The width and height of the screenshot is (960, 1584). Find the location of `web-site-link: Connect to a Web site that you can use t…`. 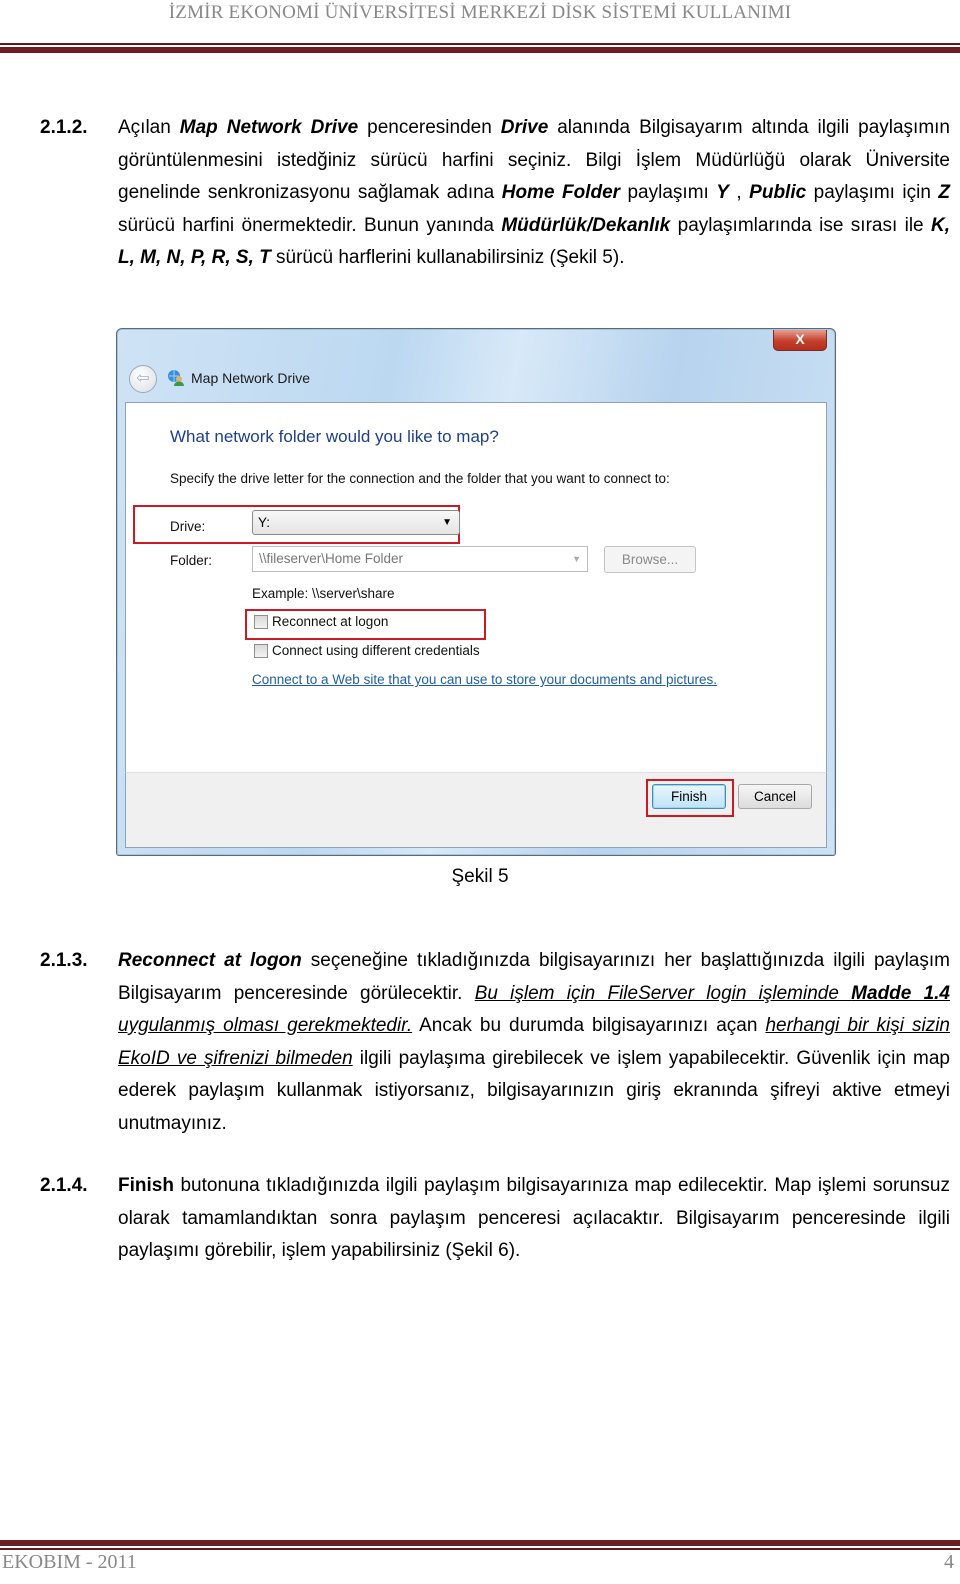

web-site-link: Connect to a Web site that you can use t… is located at coordinates (484, 679).